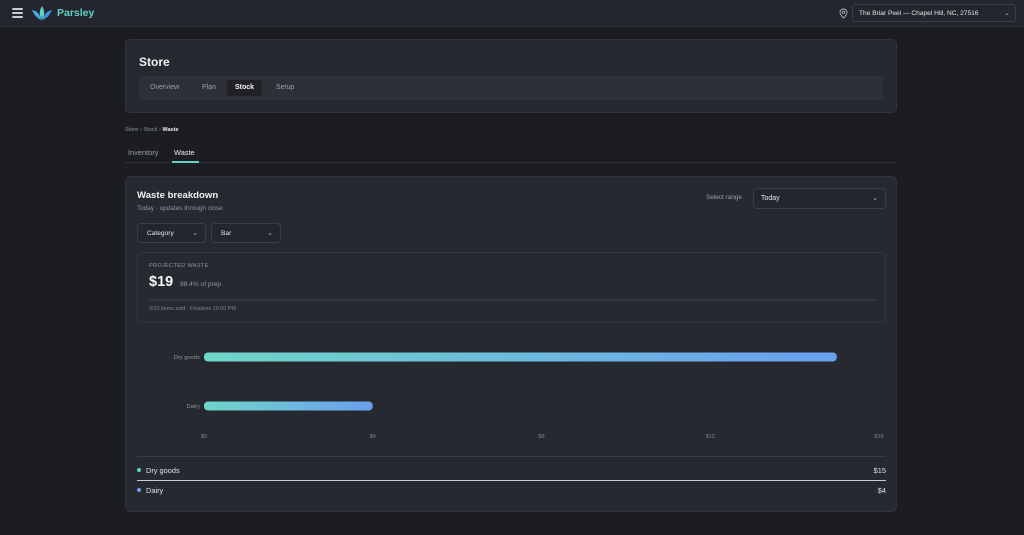 This screenshot has height=535, width=1024. I want to click on breadcrumb: Store › Stock › Waste, so click(152, 130).